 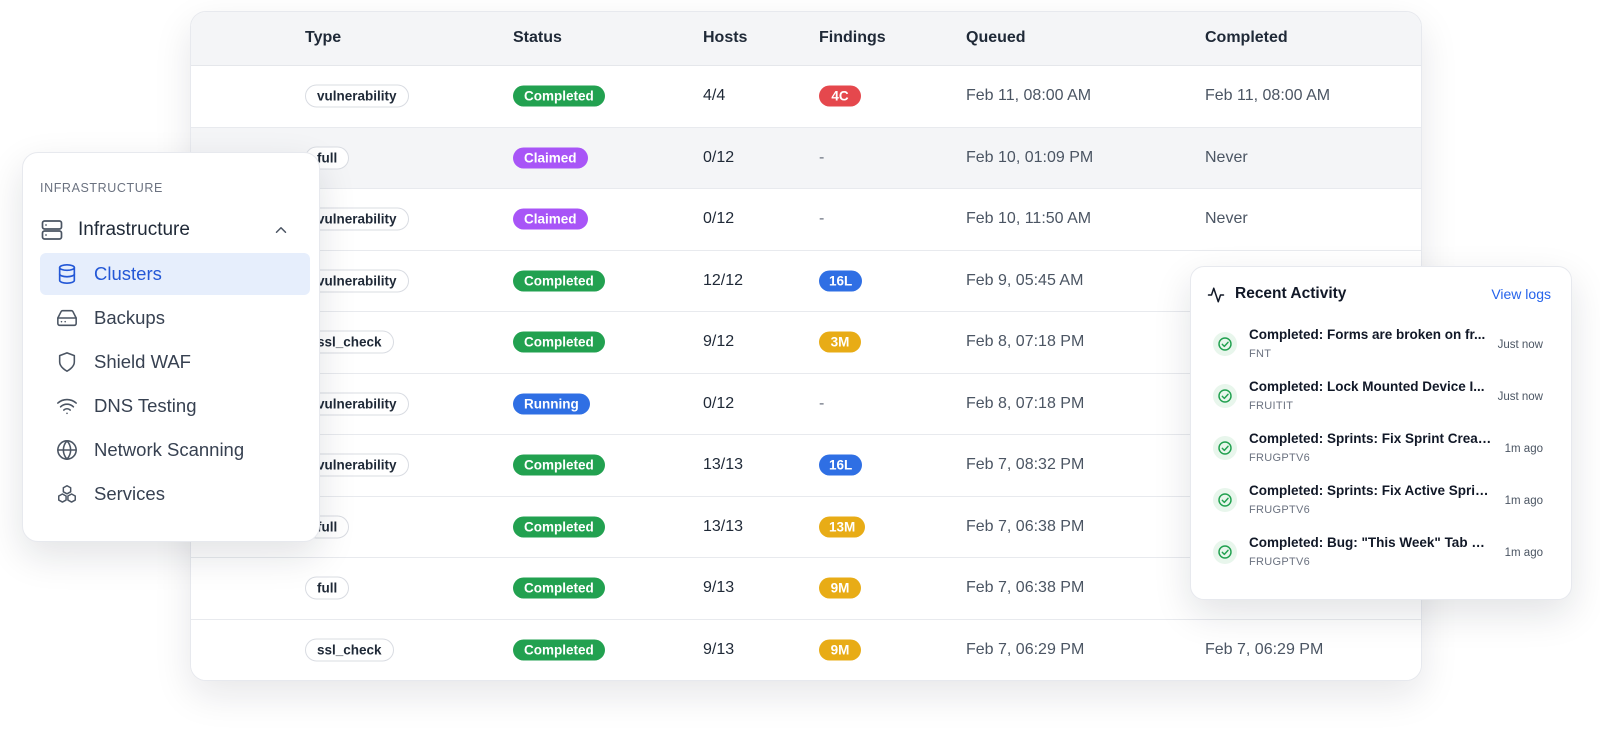 What do you see at coordinates (175, 318) in the screenshot?
I see `sidebar-item-backups: Backups` at bounding box center [175, 318].